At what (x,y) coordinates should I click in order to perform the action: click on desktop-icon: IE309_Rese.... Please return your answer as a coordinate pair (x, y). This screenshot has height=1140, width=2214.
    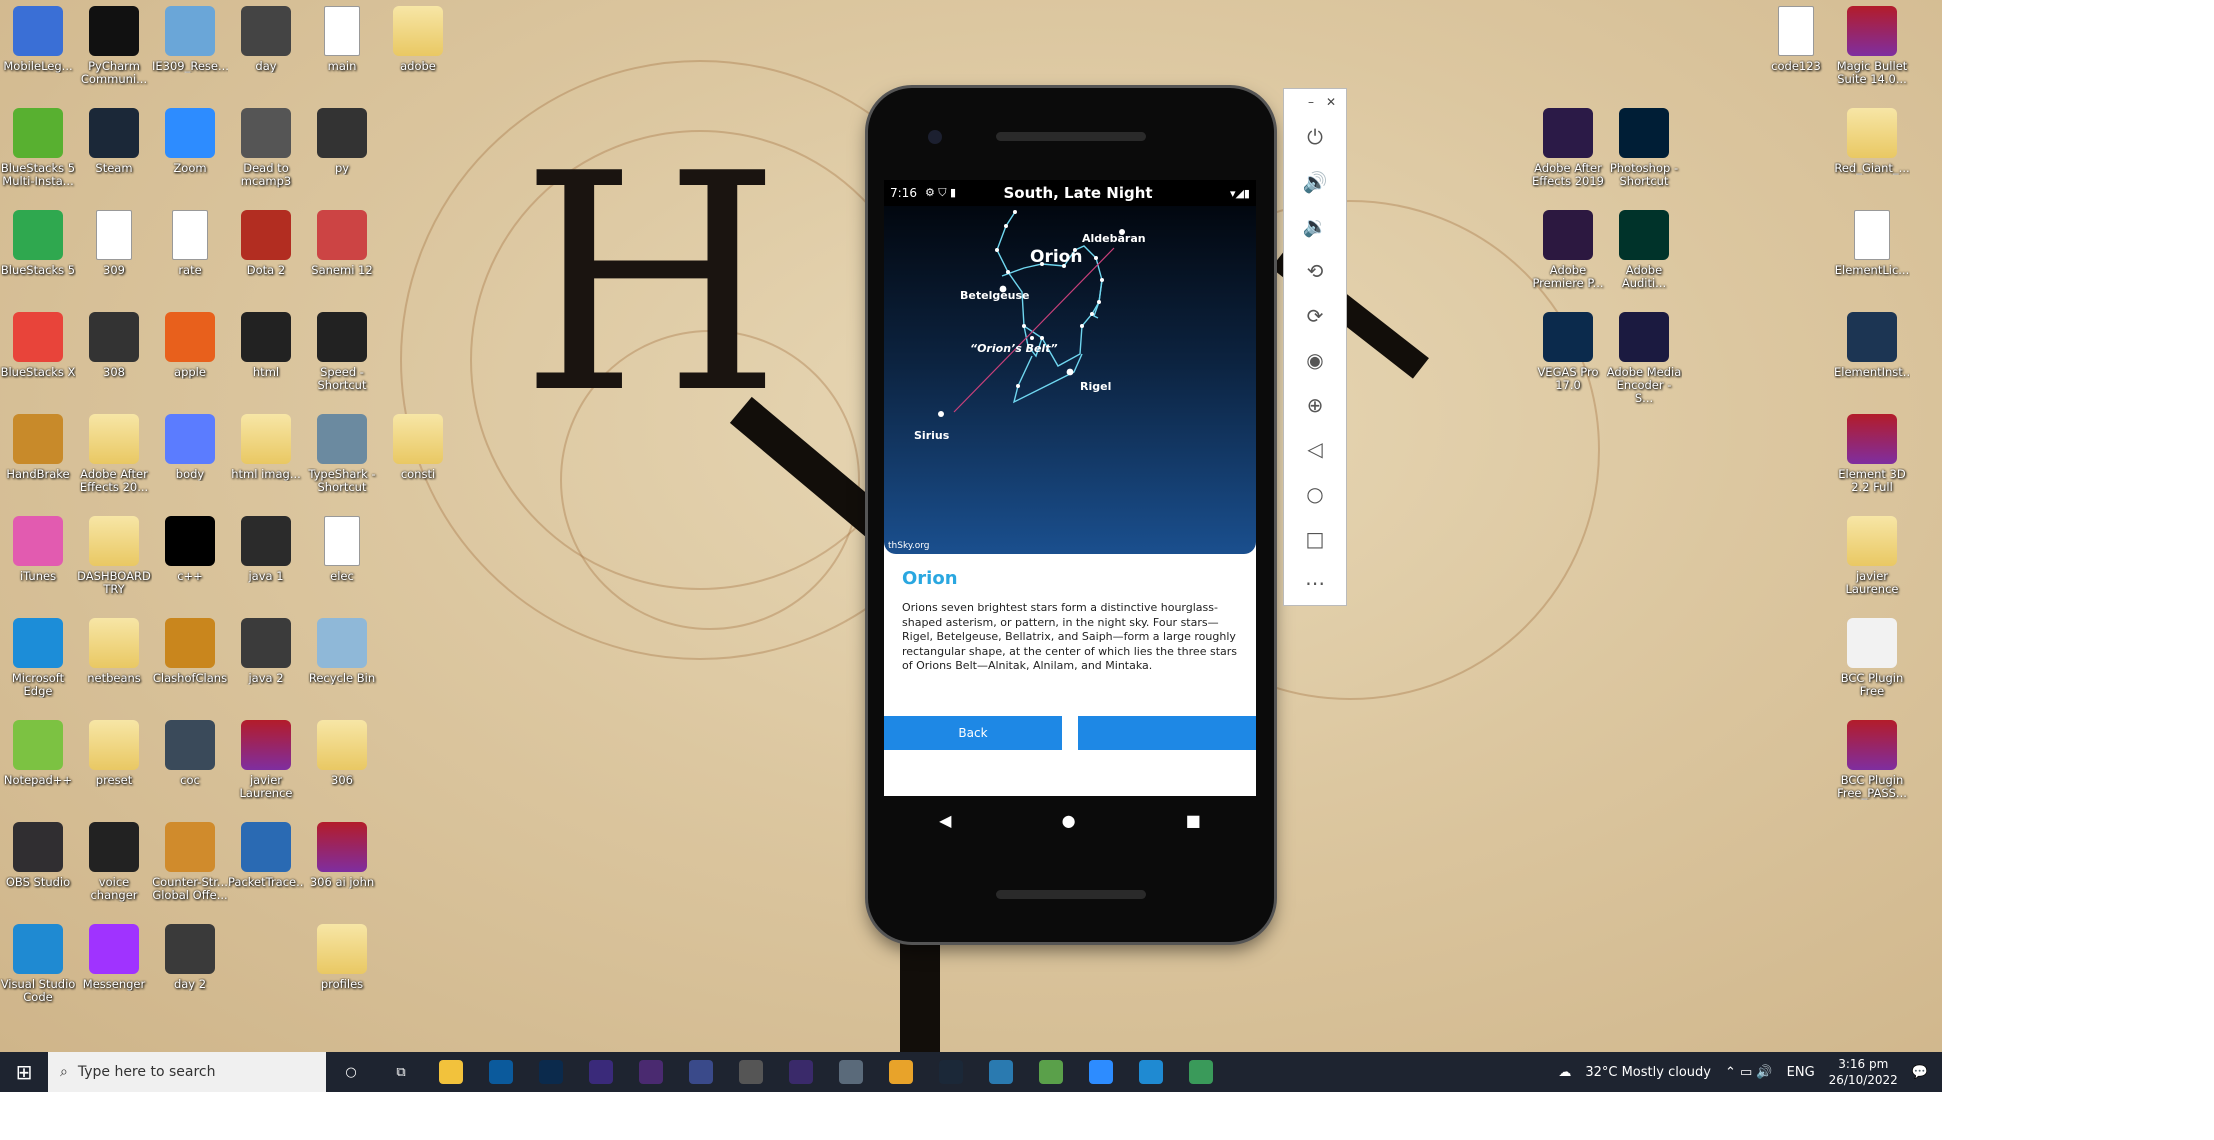
    Looking at the image, I should click on (190, 39).